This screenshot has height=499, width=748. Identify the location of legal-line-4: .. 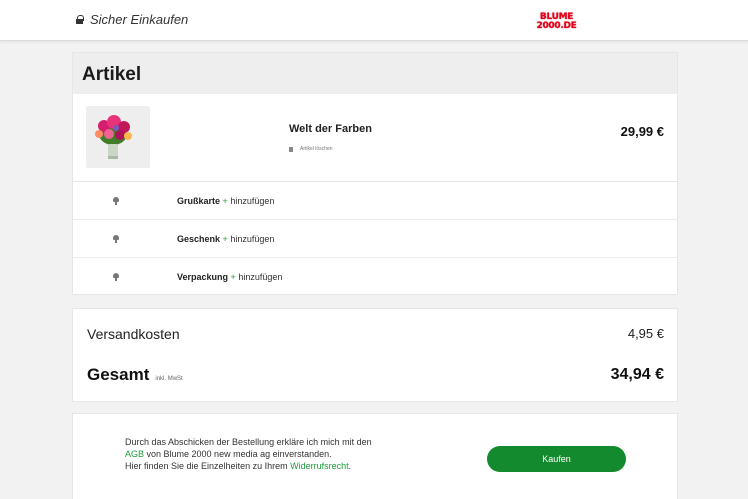
(350, 466).